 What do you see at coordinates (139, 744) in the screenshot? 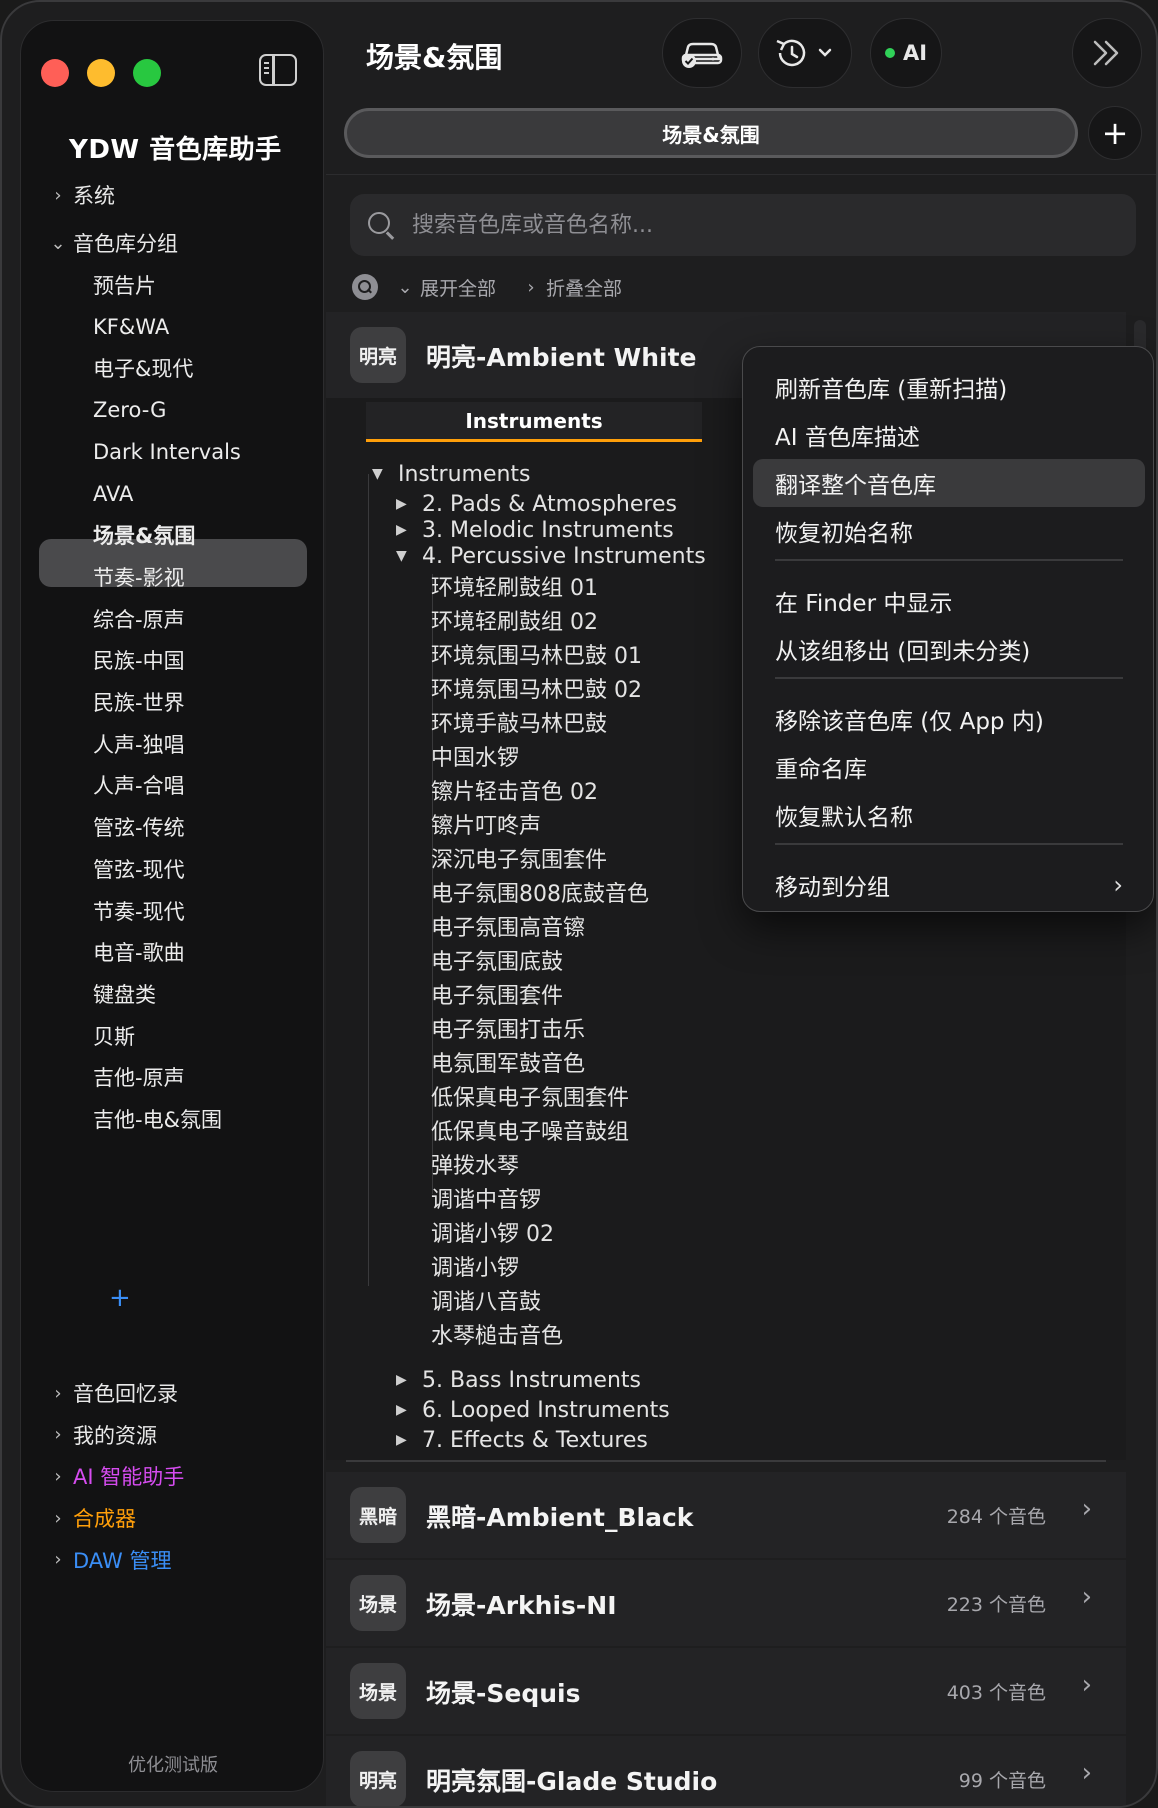
I see `sidebar-group-item: 人声-独唱` at bounding box center [139, 744].